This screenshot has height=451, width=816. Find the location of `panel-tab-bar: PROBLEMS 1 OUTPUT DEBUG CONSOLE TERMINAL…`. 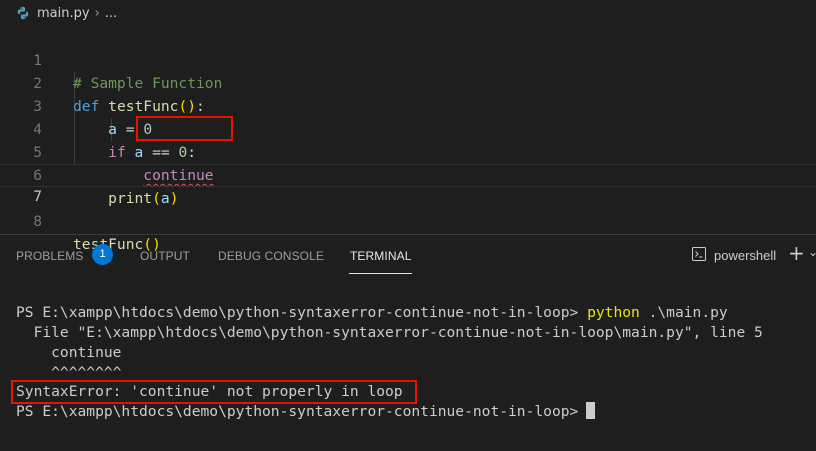

panel-tab-bar: PROBLEMS 1 OUTPUT DEBUG CONSOLE TERMINAL… is located at coordinates (408, 255).